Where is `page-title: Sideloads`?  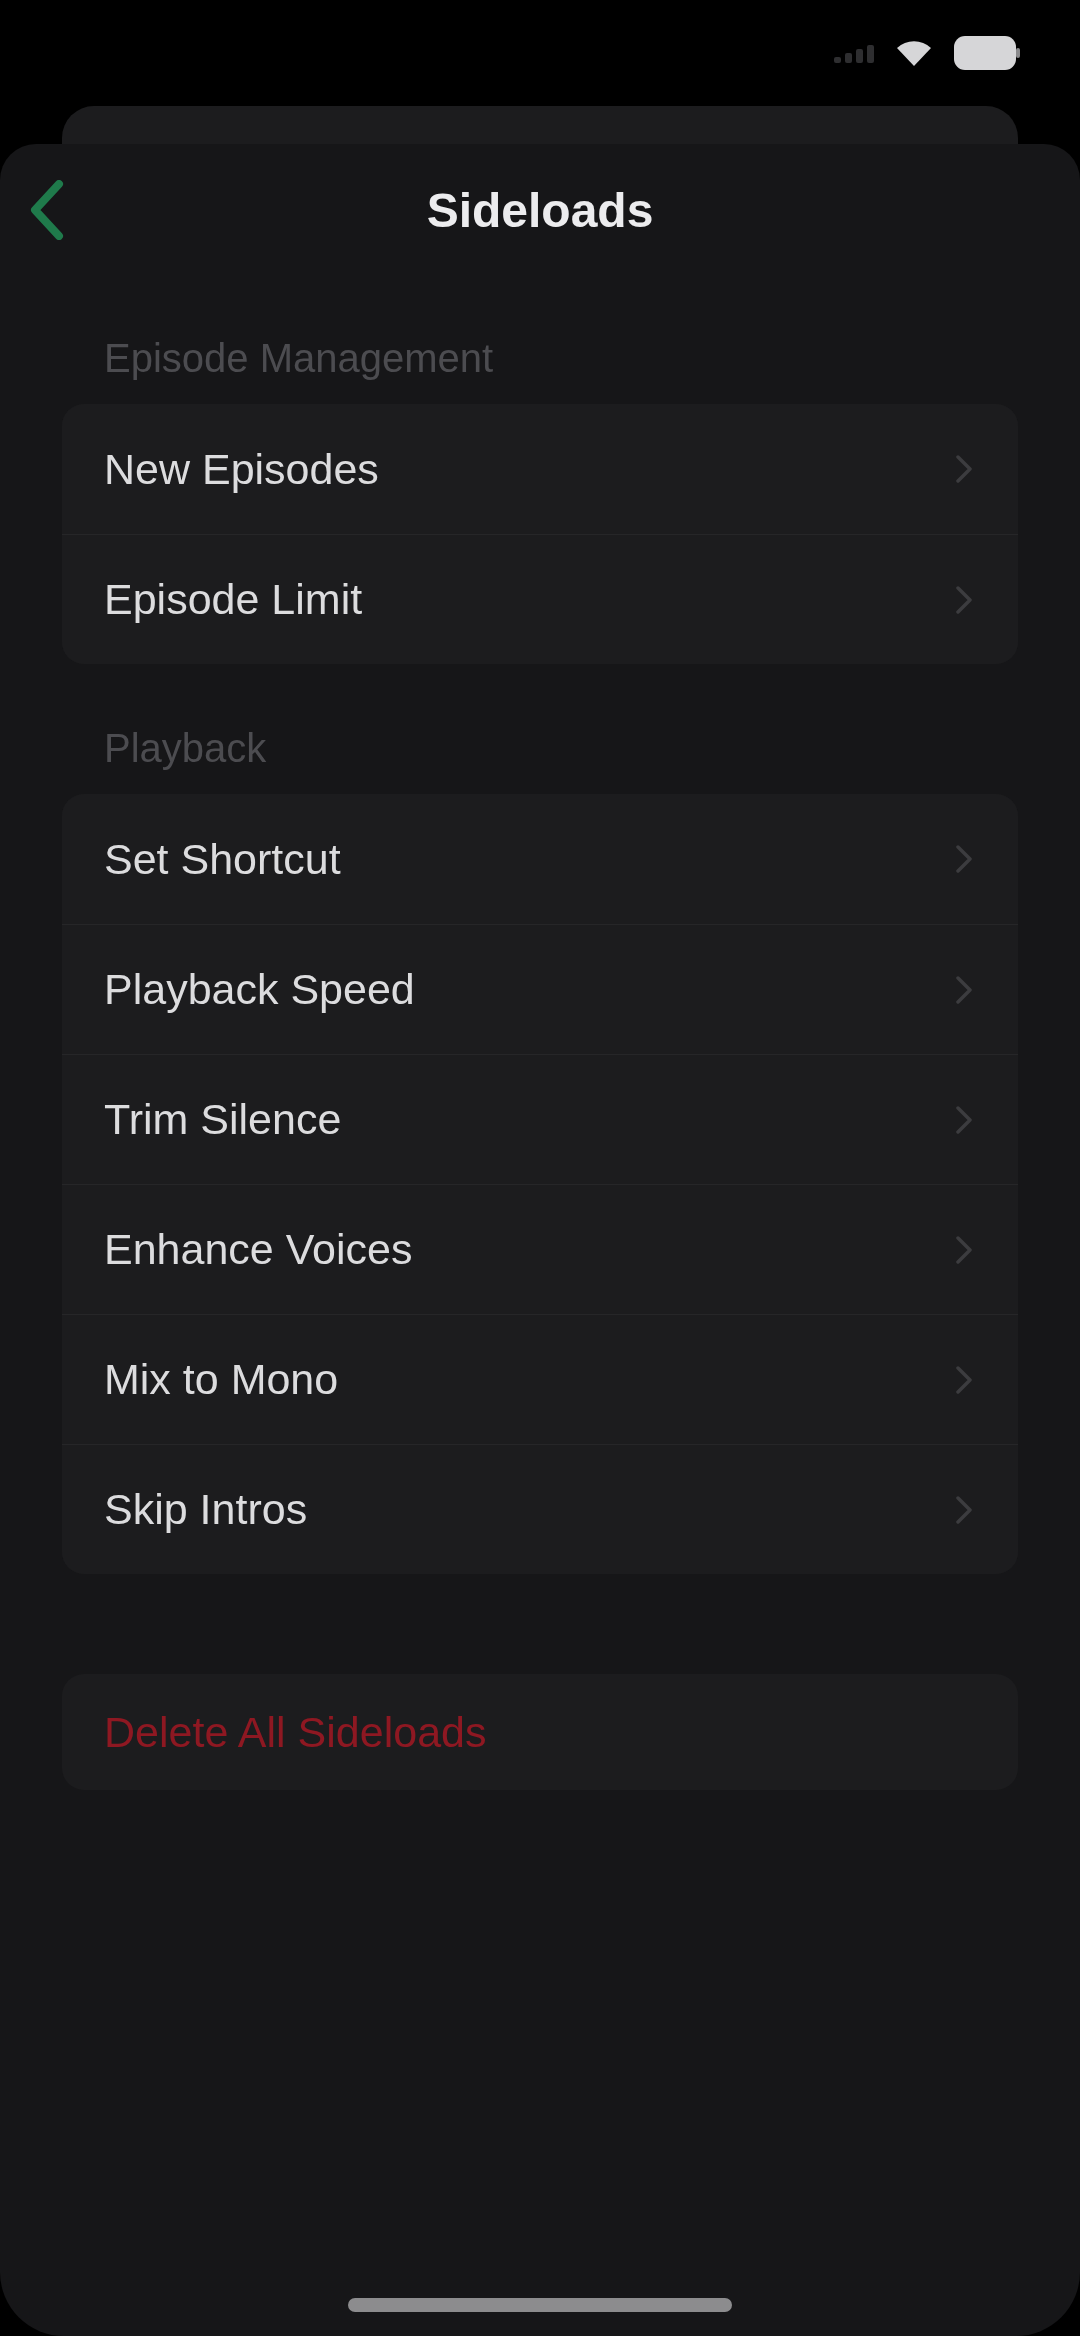
page-title: Sideloads is located at coordinates (540, 210).